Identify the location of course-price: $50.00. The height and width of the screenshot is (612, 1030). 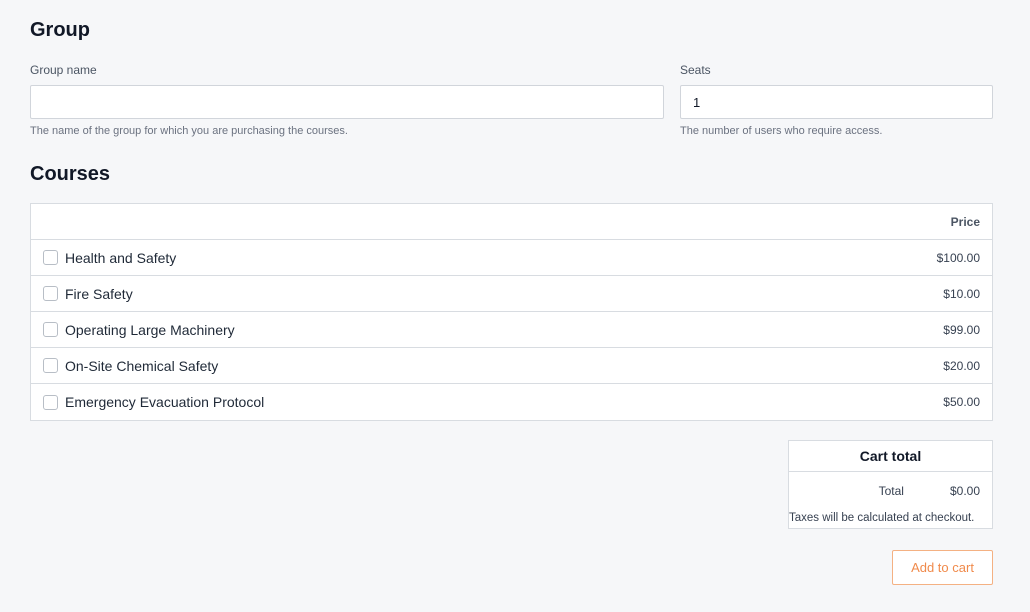
(961, 402).